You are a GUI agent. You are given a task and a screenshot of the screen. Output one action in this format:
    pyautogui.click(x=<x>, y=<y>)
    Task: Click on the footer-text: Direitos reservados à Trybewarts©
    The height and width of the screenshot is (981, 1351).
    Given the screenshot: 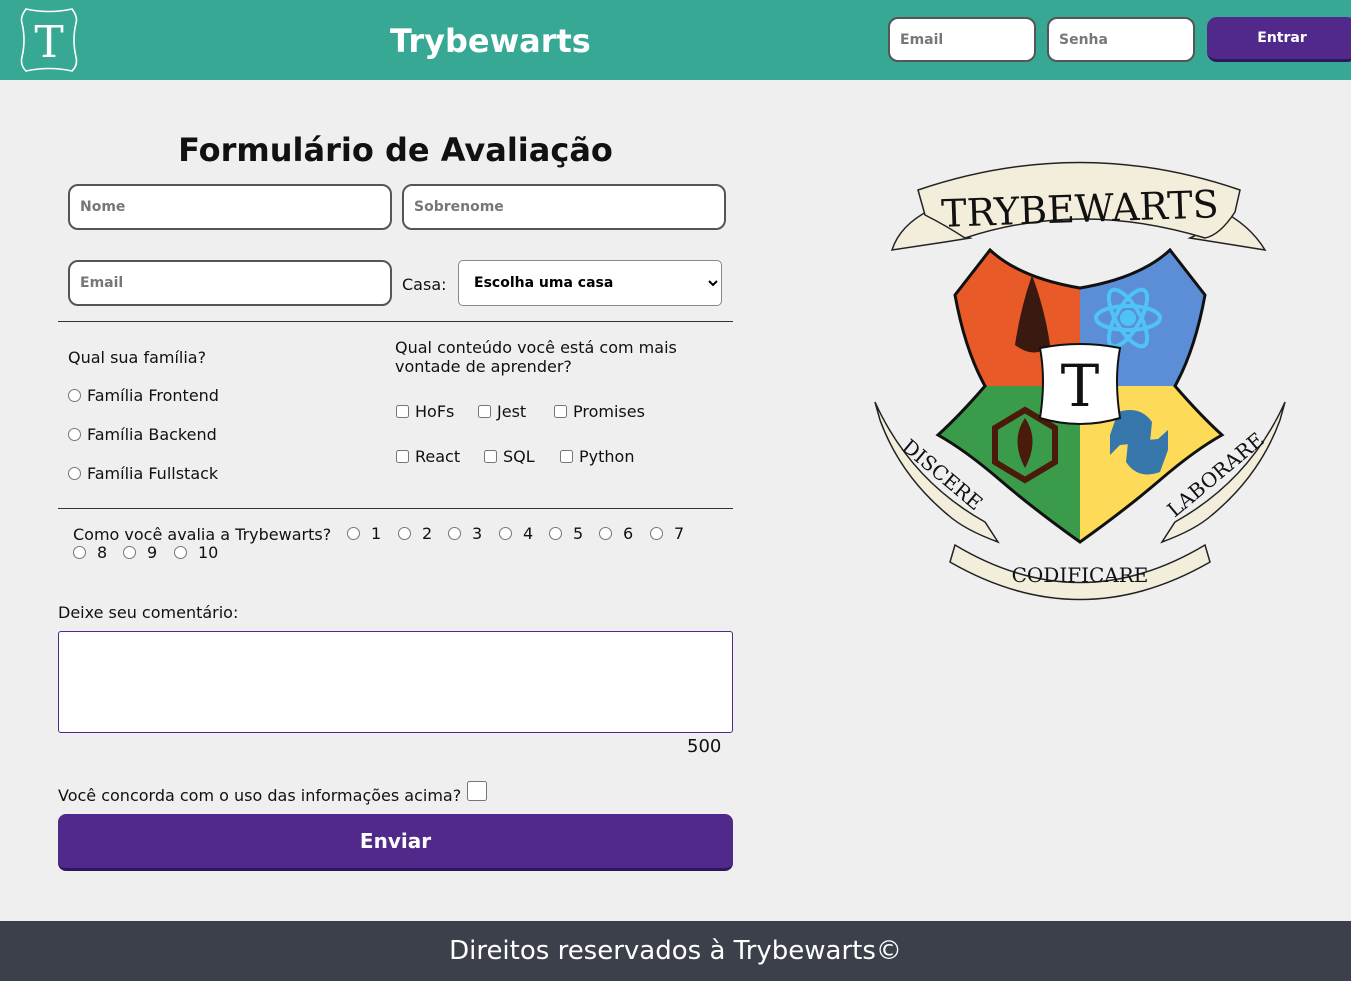 What is the action you would take?
    pyautogui.click(x=675, y=951)
    